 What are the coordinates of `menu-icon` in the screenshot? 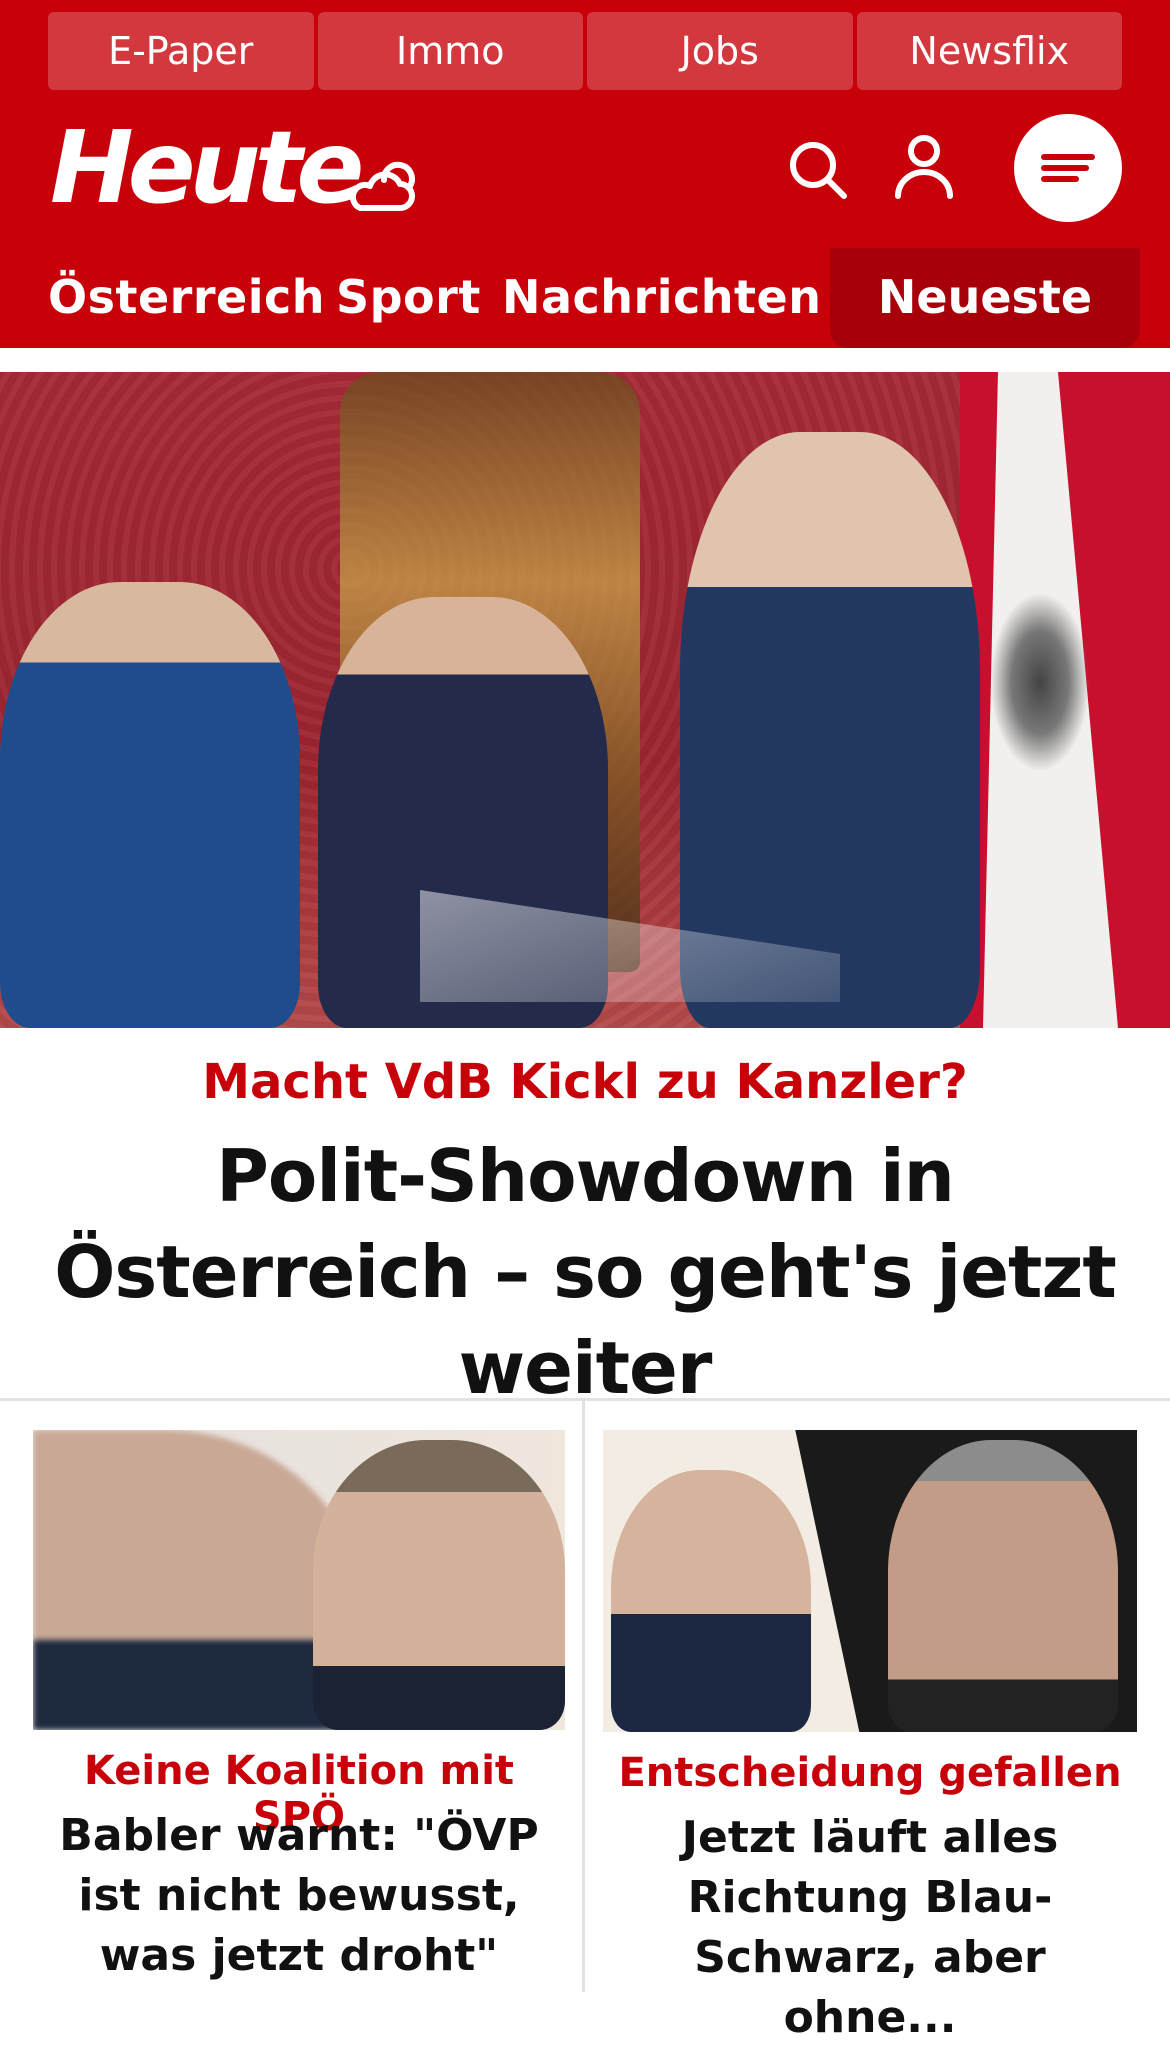 It's located at (1068, 168).